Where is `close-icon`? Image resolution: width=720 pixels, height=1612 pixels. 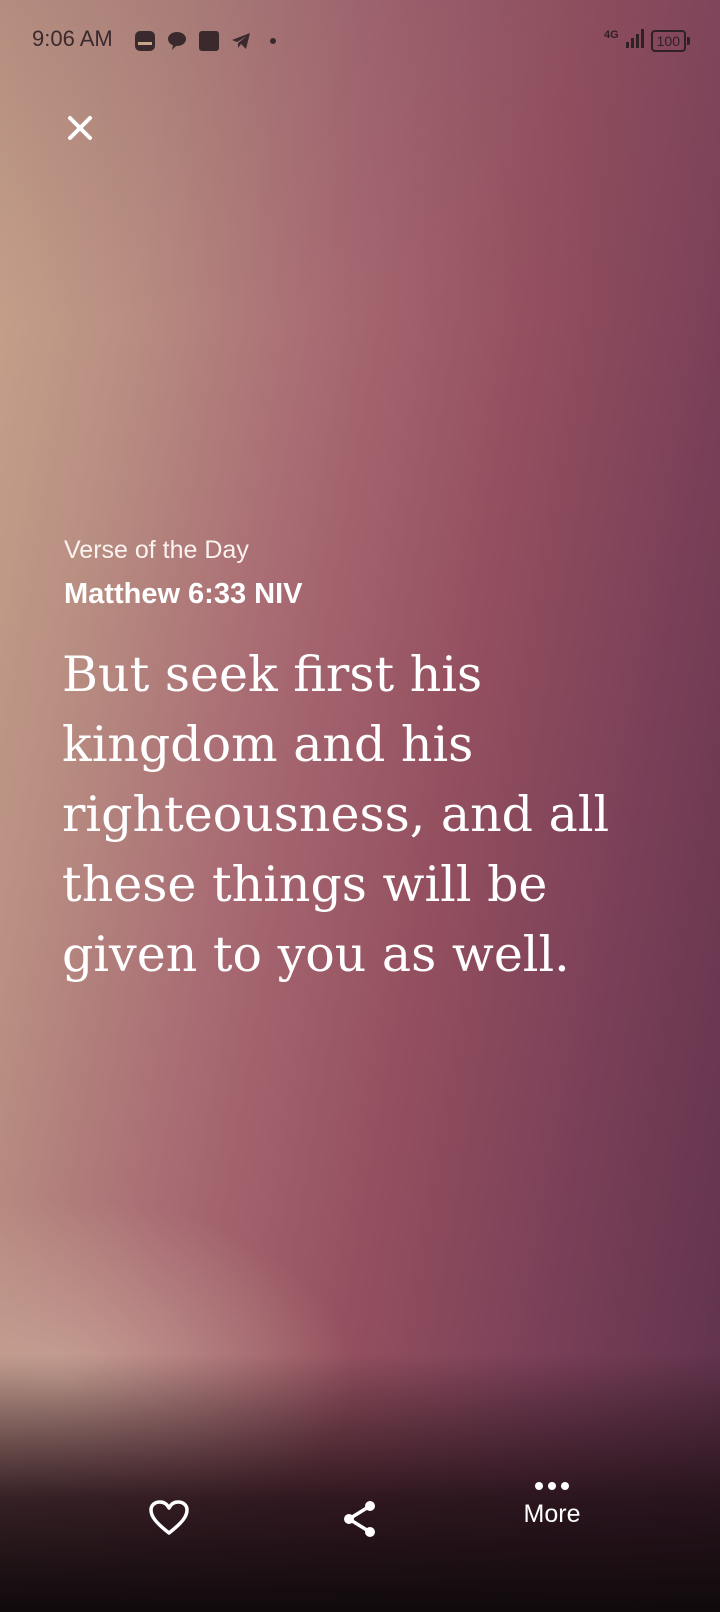 close-icon is located at coordinates (80, 128).